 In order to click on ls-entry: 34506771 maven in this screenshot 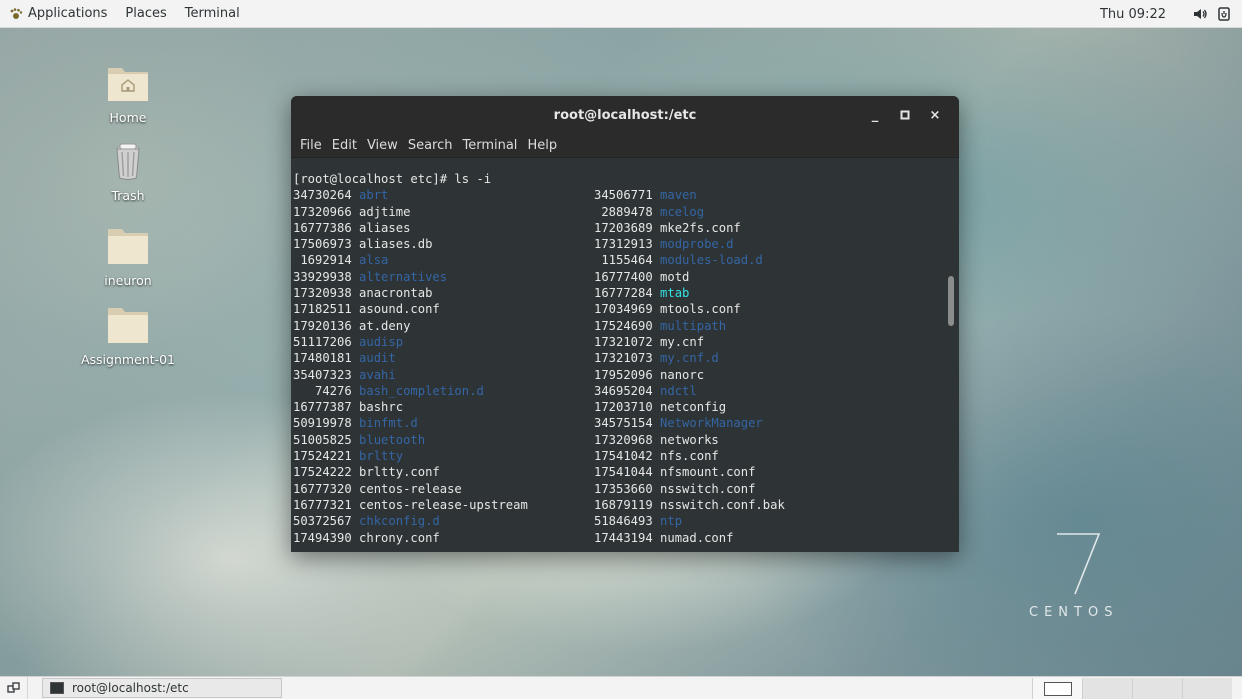, I will do `click(689, 195)`.